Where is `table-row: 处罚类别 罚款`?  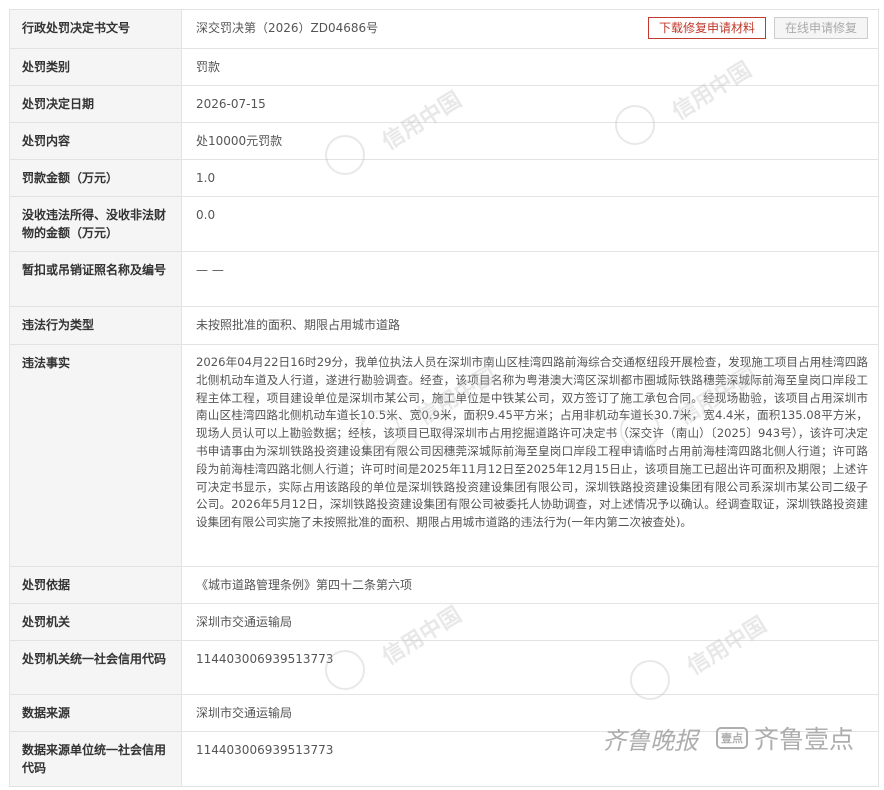
table-row: 处罚类别 罚款 is located at coordinates (444, 67).